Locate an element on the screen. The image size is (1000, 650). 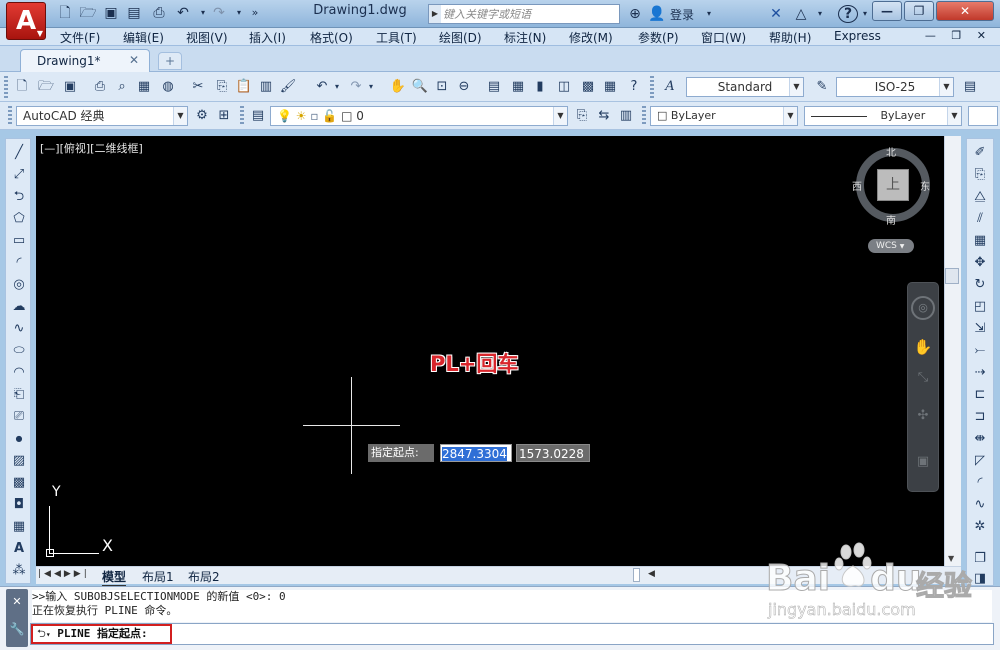
rectangle-icon: ▭ is located at coordinates (19, 241).